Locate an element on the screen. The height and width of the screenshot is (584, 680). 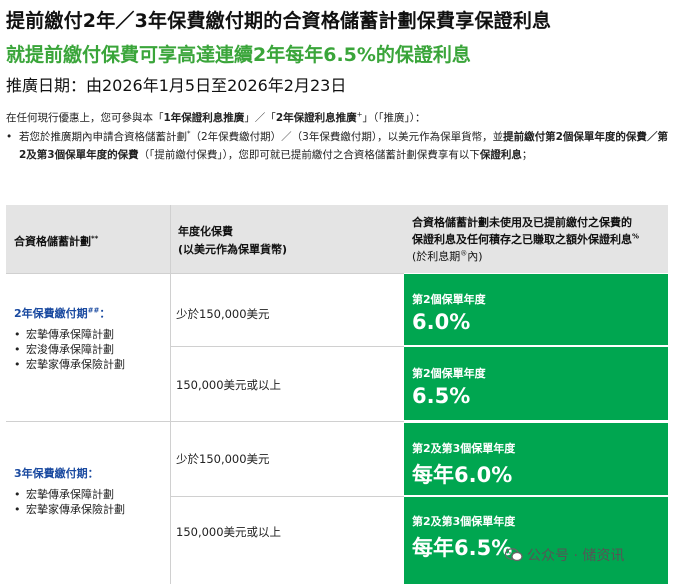
group-3yr-payment: 3年保費繳付期： 宏摯傳承保障計劃 宏摯家傳承保險計劃 is located at coordinates (88, 502).